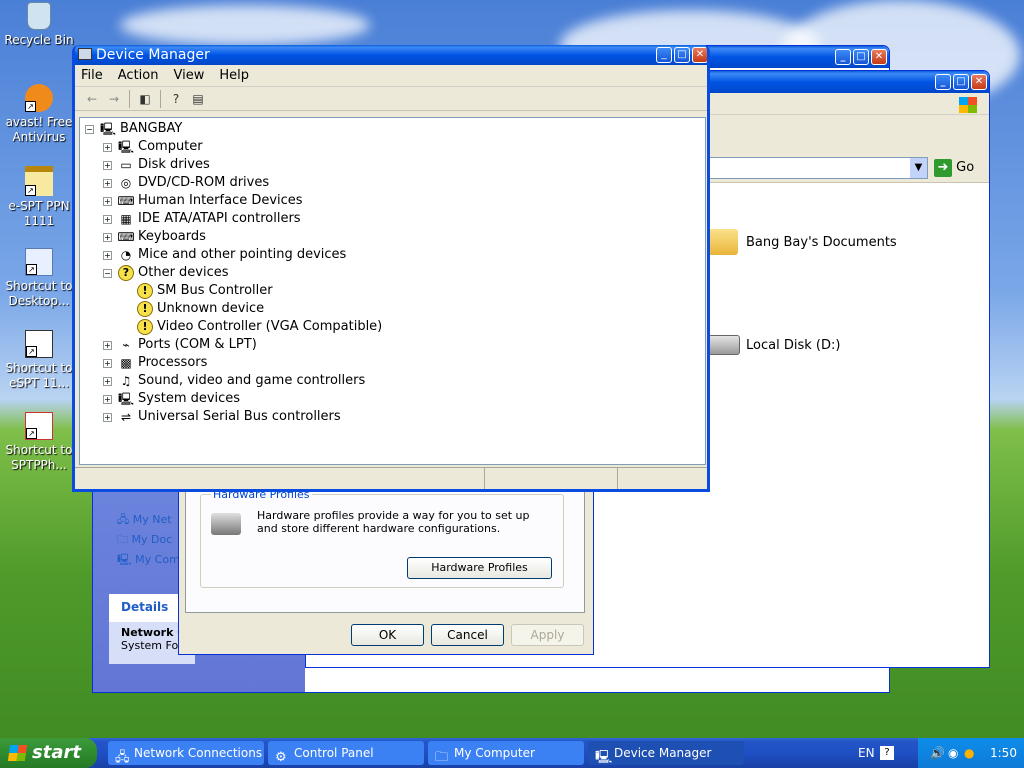 Image resolution: width=1024 pixels, height=768 pixels. I want to click on tree-category-label: Other devices, so click(183, 272).